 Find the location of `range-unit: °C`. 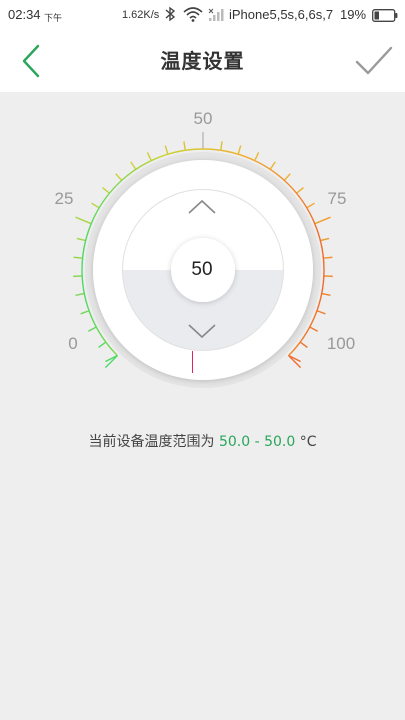

range-unit: °C is located at coordinates (306, 442).